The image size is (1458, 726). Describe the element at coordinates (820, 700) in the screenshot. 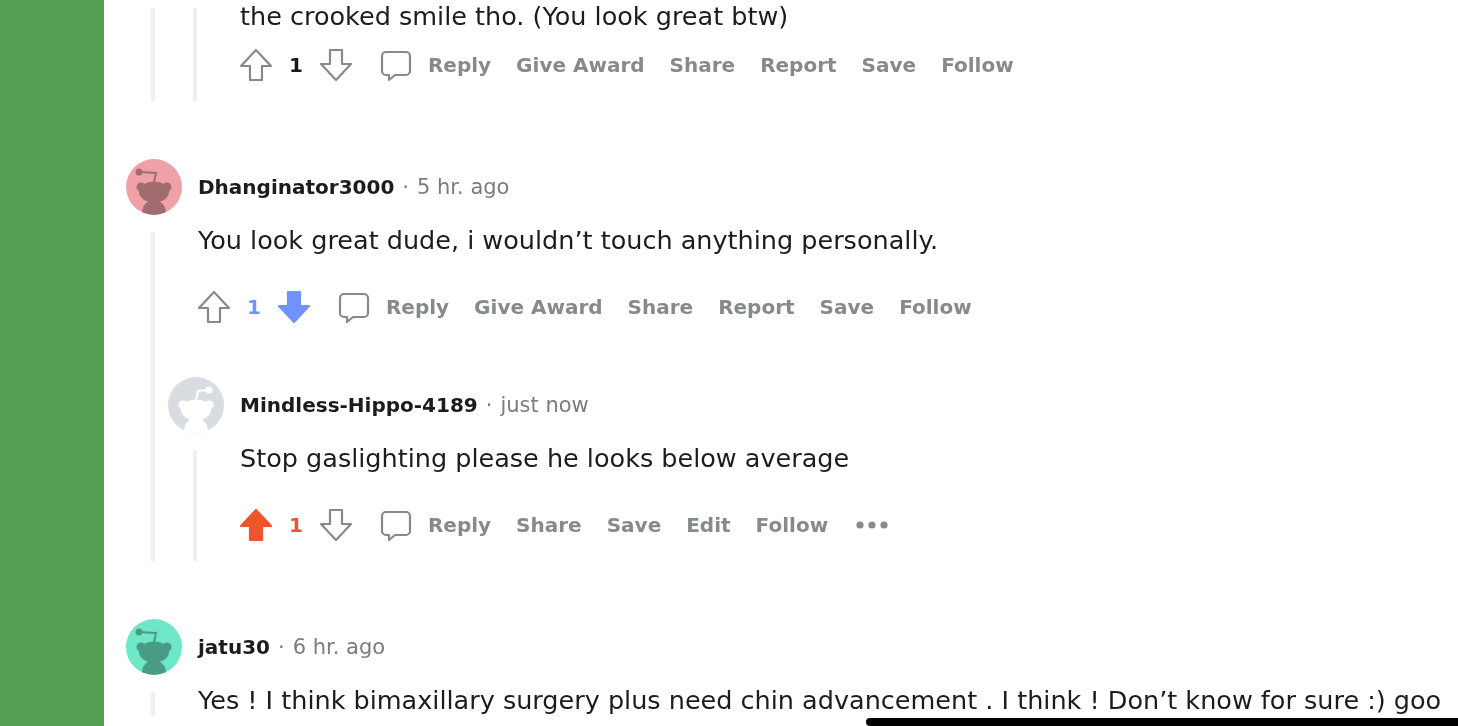

I see `comment-text: Yes ! I think bimaxillary surgery plus need chin advancement . I think ! Don’t know for sure :) goo` at that location.